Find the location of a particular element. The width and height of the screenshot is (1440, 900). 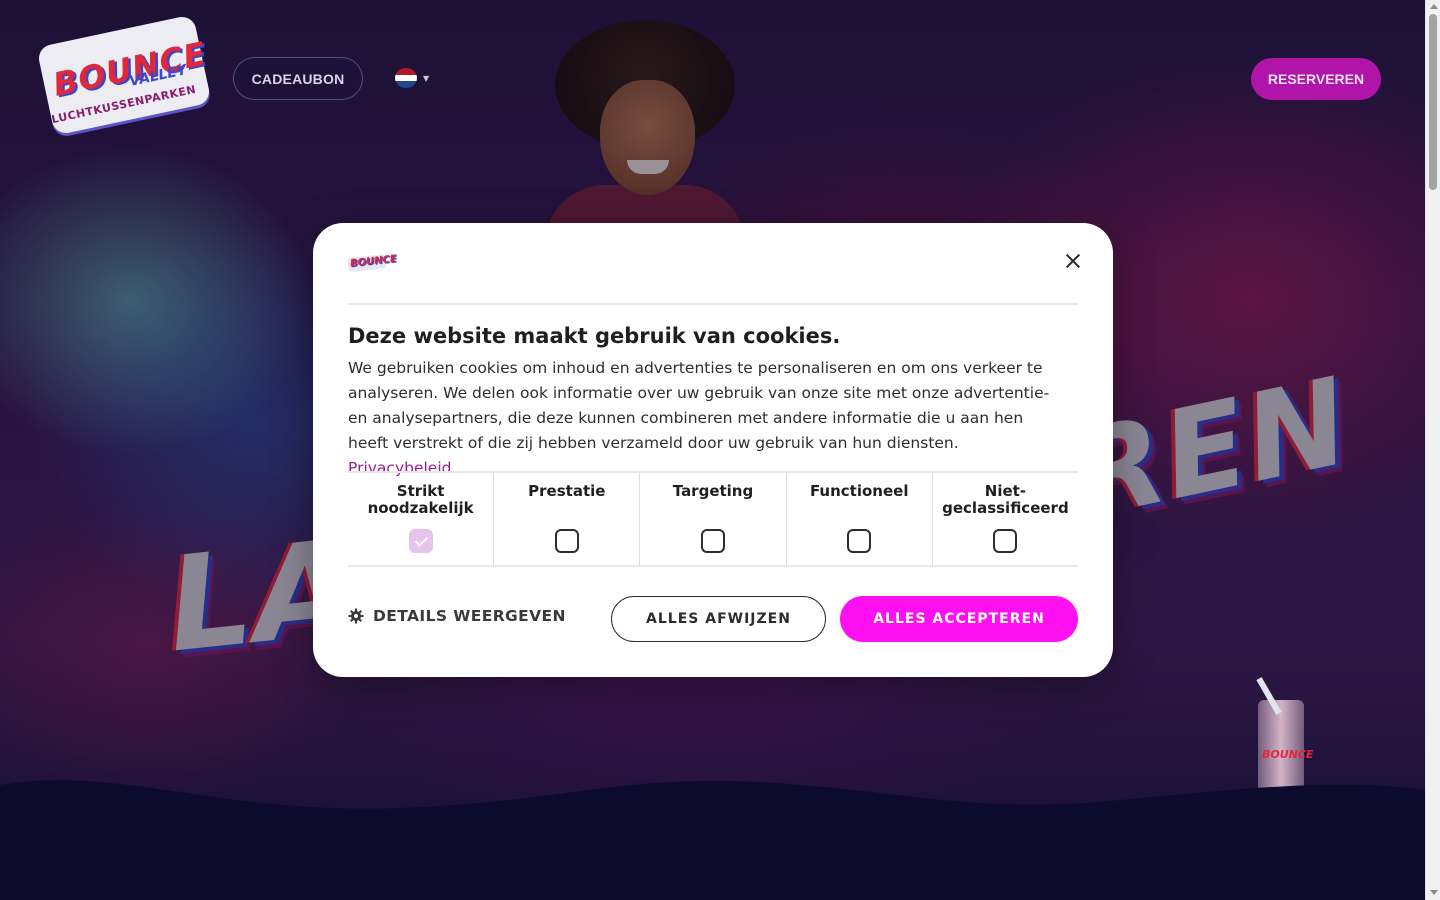

hero-wave-divider is located at coordinates (712, 840).